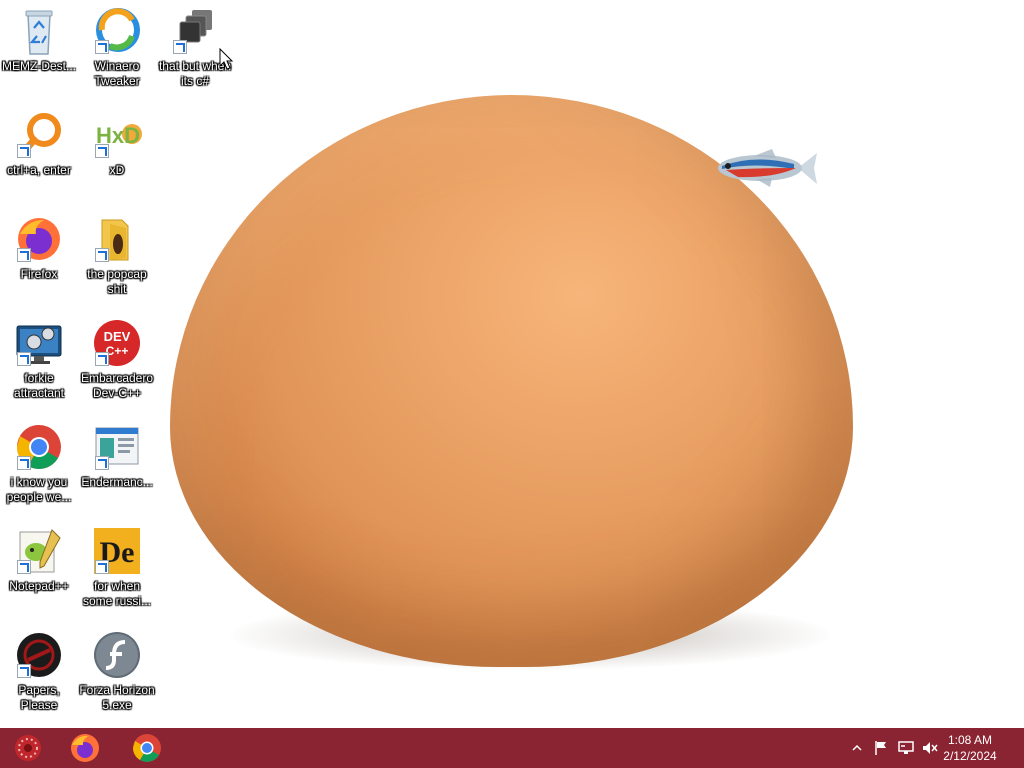 This screenshot has width=1024, height=768. Describe the element at coordinates (39, 31) in the screenshot. I see `recycle-bin-icon` at that location.